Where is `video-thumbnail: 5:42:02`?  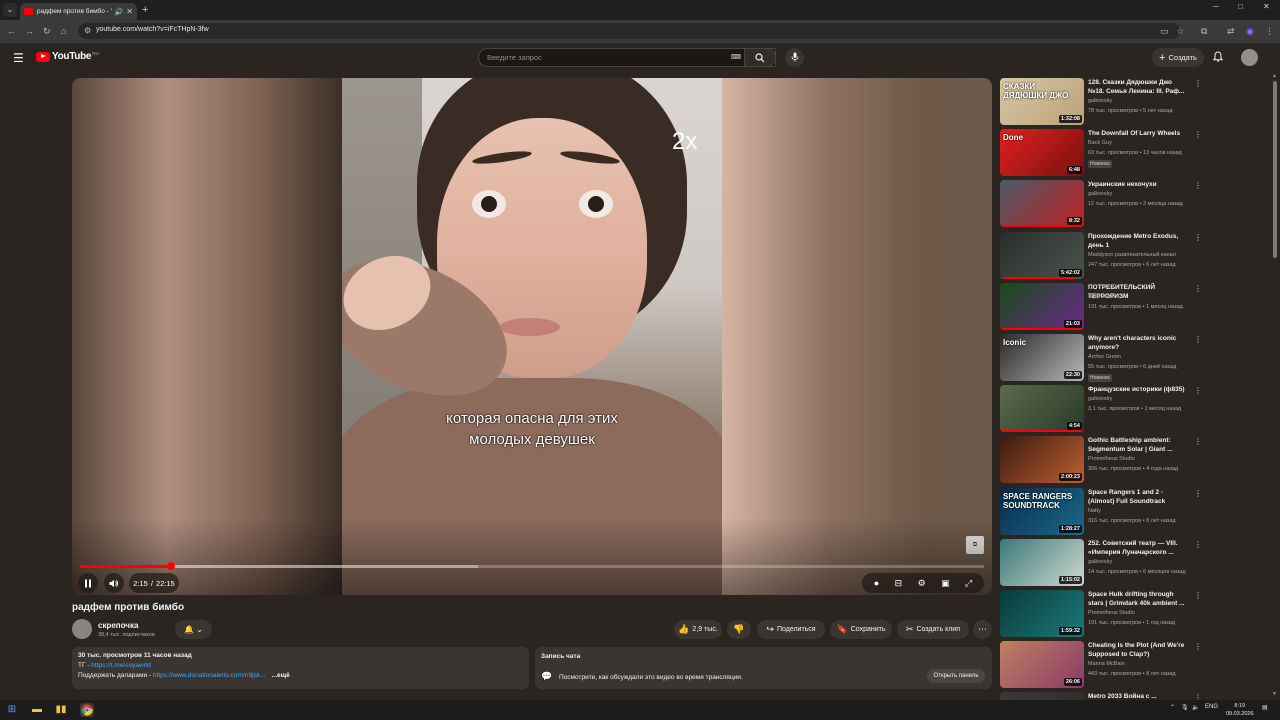
video-thumbnail: 5:42:02 is located at coordinates (1042, 255).